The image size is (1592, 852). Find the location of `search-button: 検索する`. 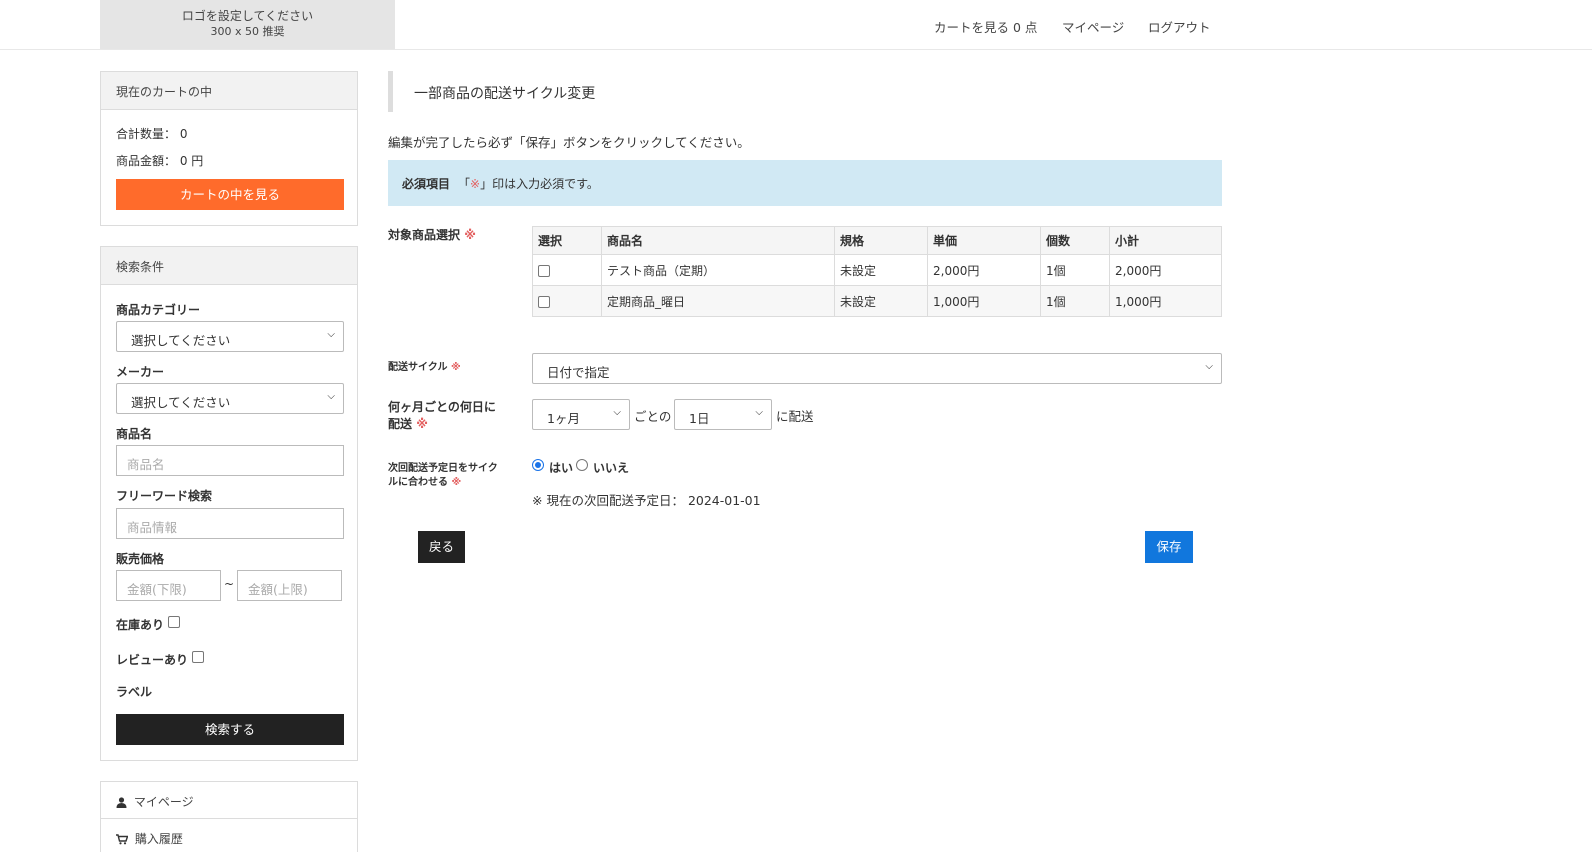

search-button: 検索する is located at coordinates (230, 729).